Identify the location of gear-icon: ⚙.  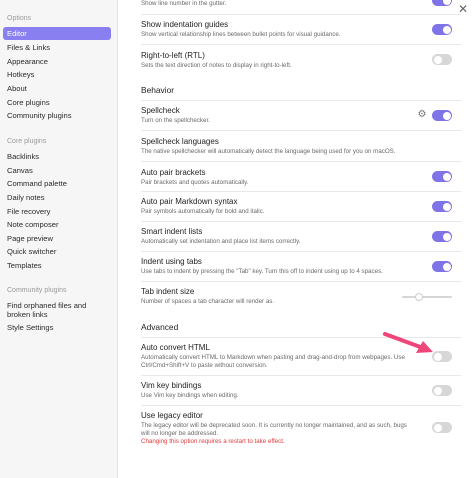
(422, 115).